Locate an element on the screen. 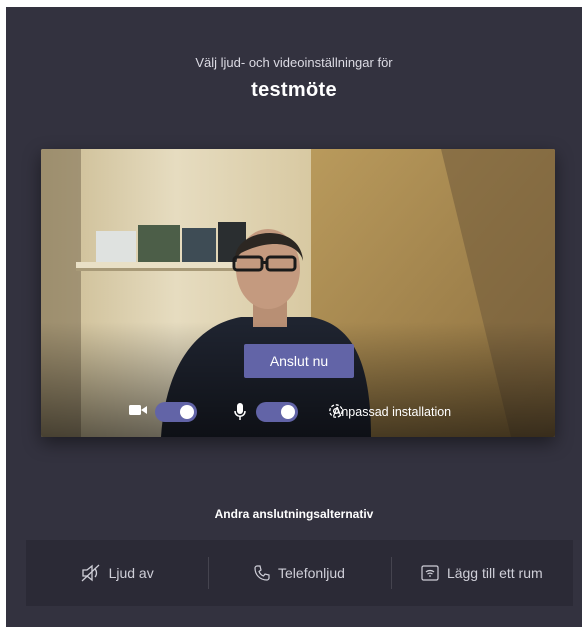 The image size is (584, 627). audio-off-option: Ljud av is located at coordinates (117, 573).